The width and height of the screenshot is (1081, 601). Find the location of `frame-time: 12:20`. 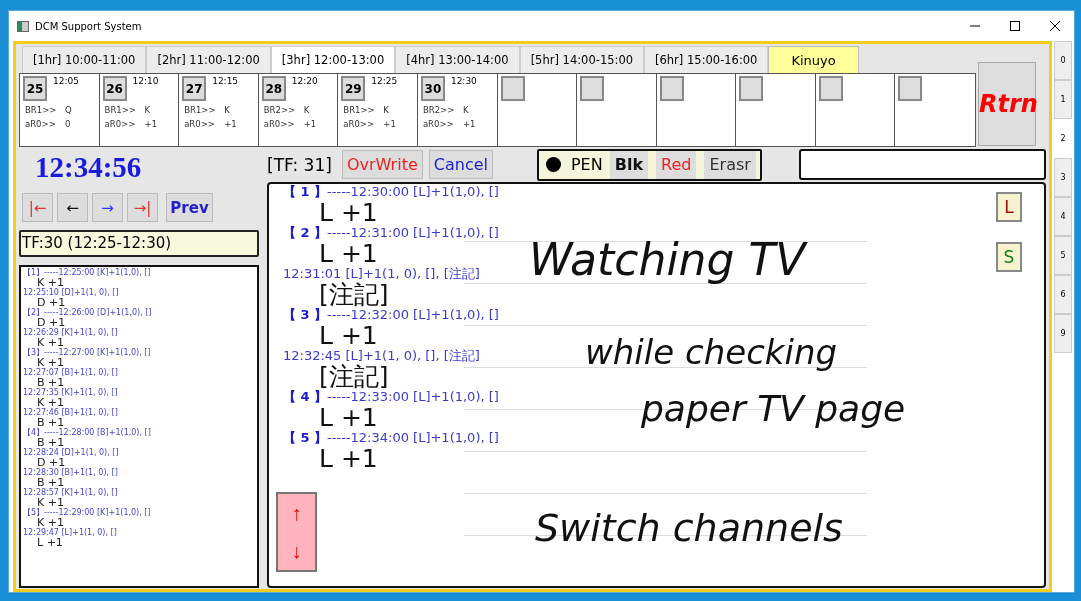

frame-time: 12:20 is located at coordinates (304, 81).